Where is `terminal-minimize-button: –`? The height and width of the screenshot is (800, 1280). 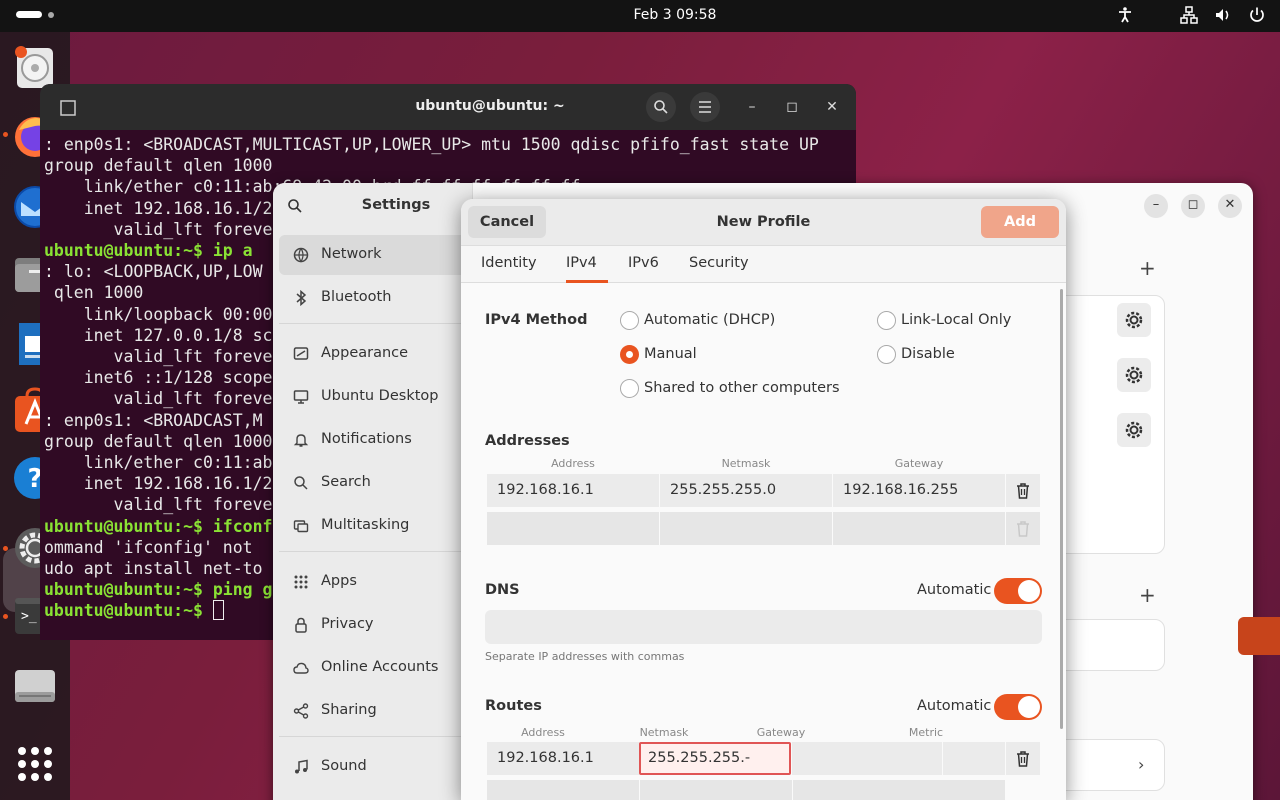 terminal-minimize-button: – is located at coordinates (752, 107).